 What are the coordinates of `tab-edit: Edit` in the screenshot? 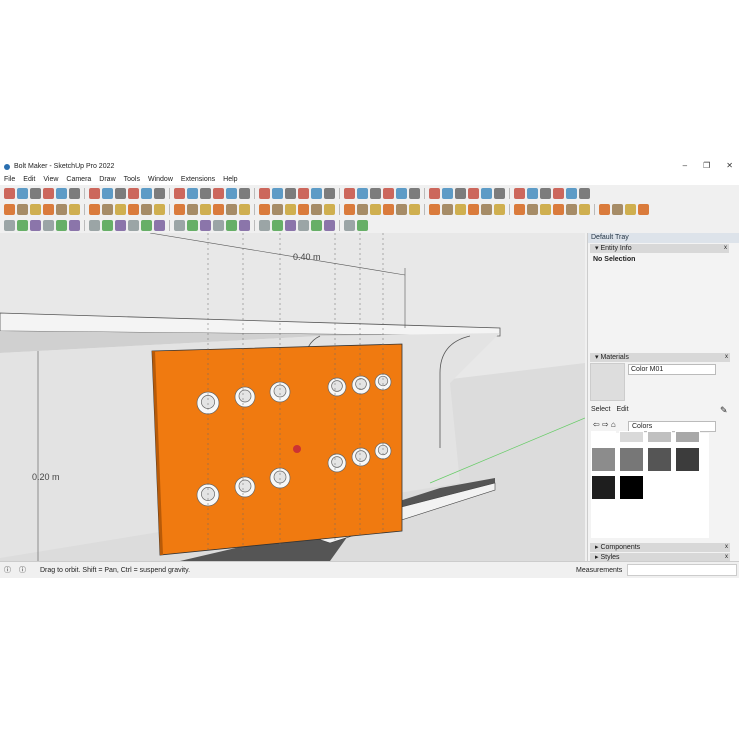 It's located at (622, 409).